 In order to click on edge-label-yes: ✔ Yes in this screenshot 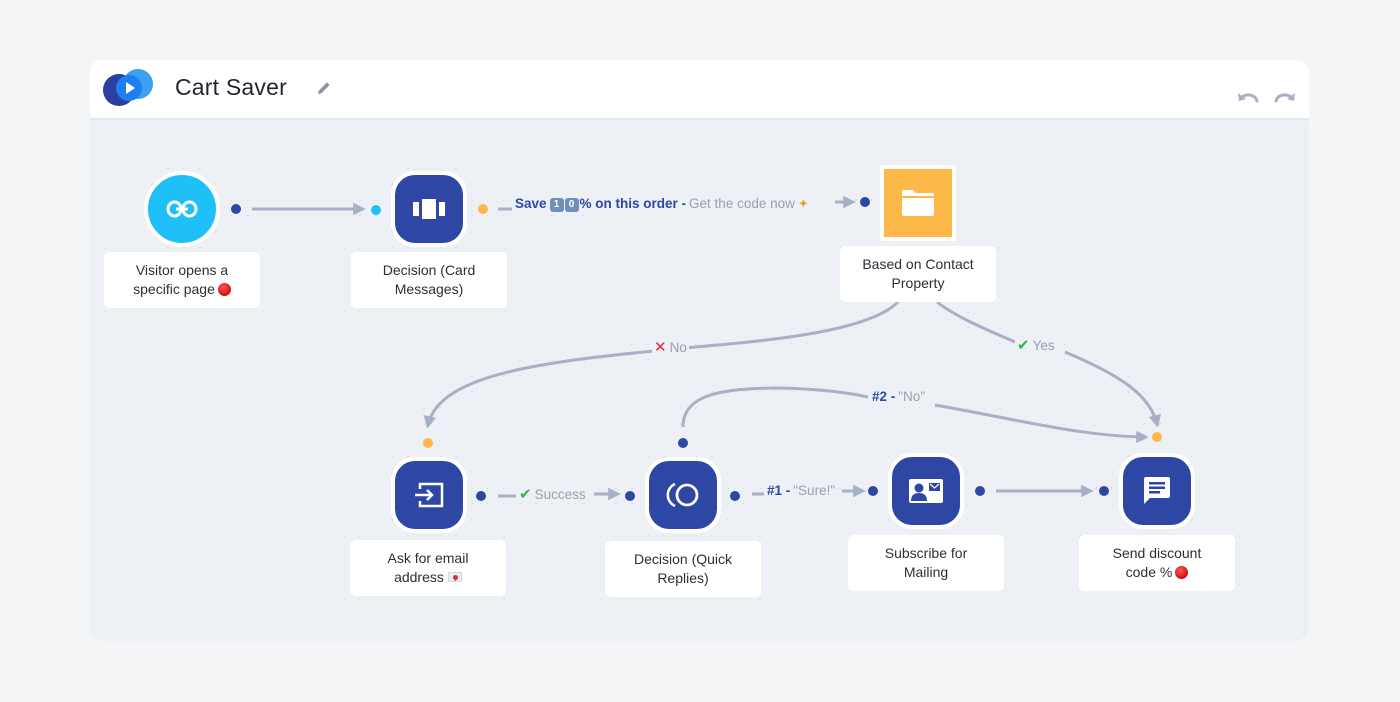, I will do `click(1036, 345)`.